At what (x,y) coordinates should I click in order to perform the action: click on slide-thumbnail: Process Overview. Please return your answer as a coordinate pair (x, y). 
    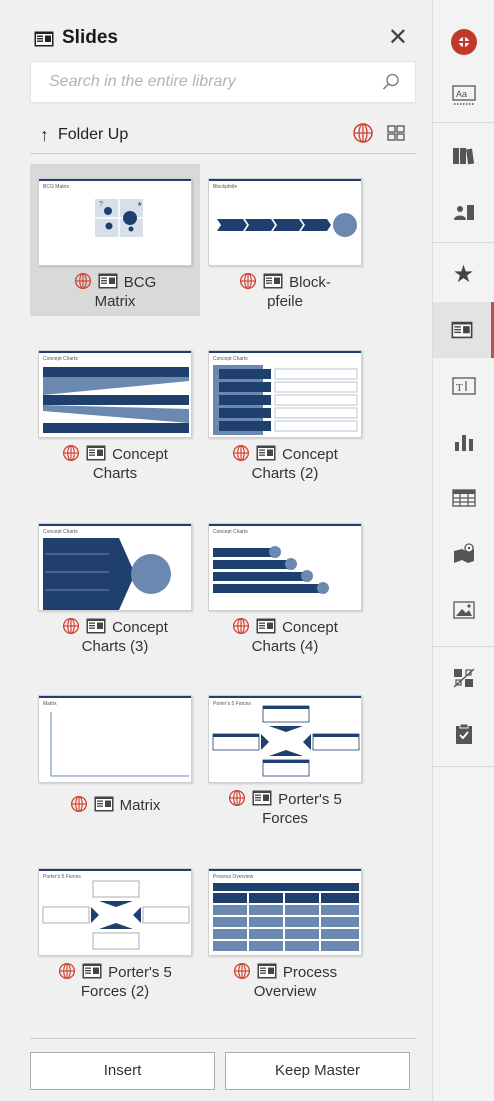
    Looking at the image, I should click on (285, 912).